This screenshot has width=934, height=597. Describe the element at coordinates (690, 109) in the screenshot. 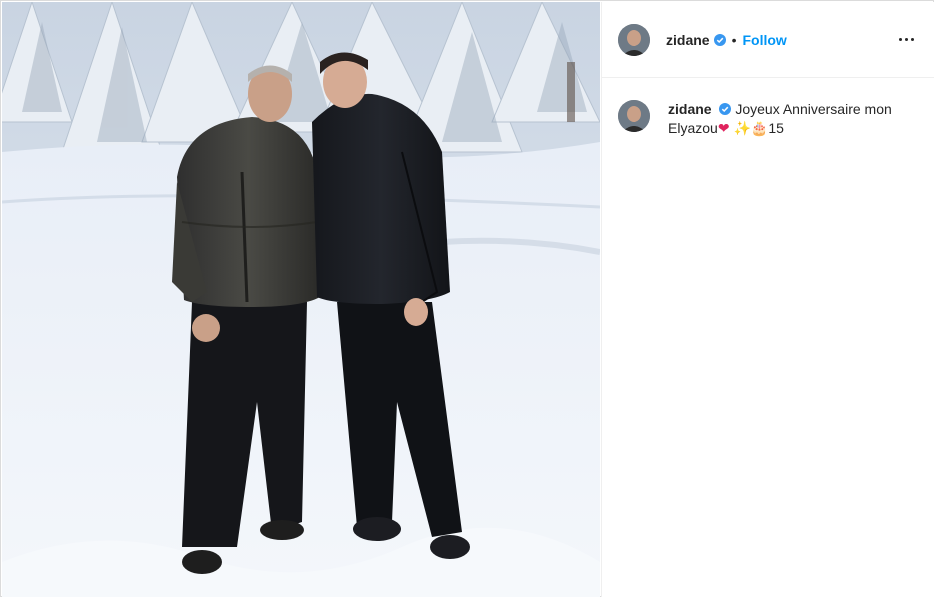

I see `caption-username: zidane` at that location.